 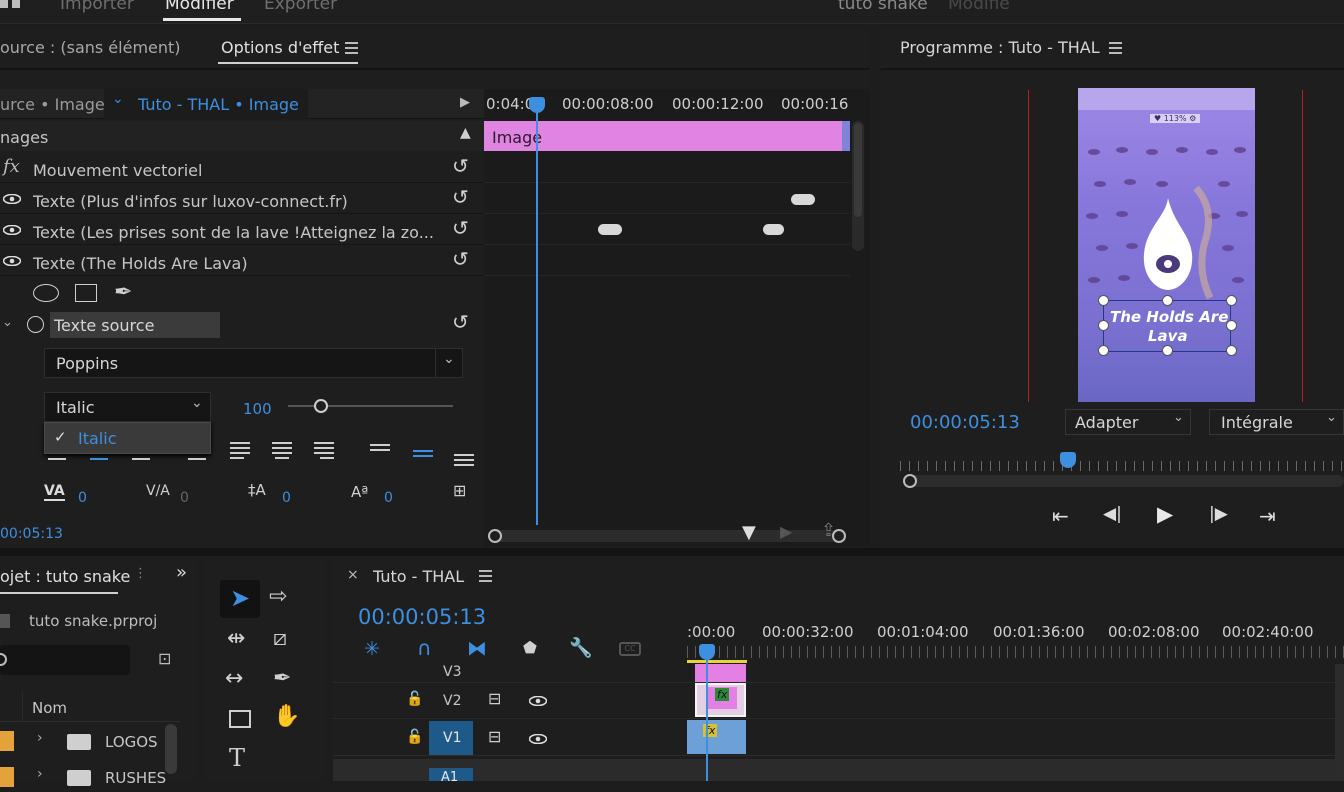 I want to click on keyframe-marker, so click(x=773, y=229).